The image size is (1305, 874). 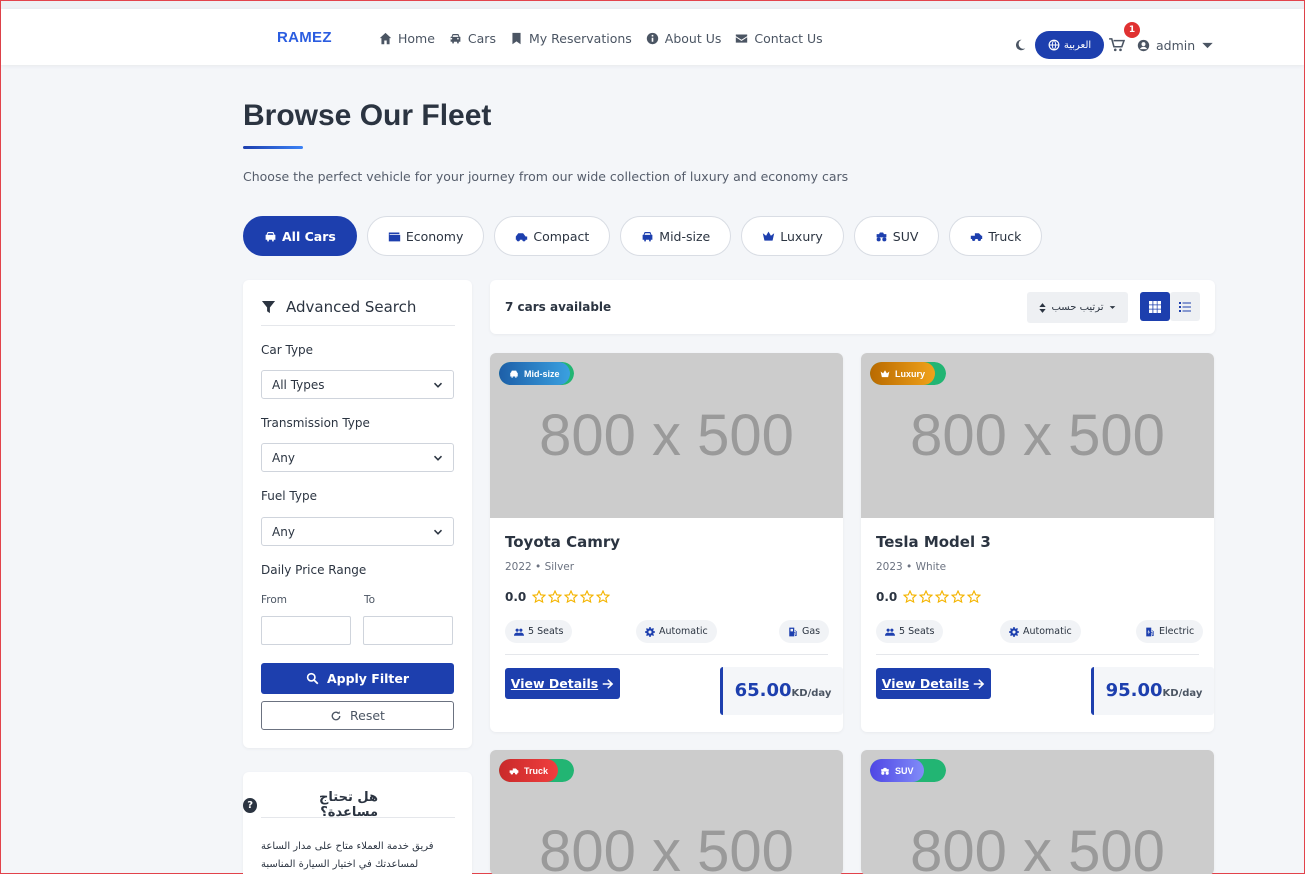 I want to click on tab-suv: SUV, so click(x=896, y=236).